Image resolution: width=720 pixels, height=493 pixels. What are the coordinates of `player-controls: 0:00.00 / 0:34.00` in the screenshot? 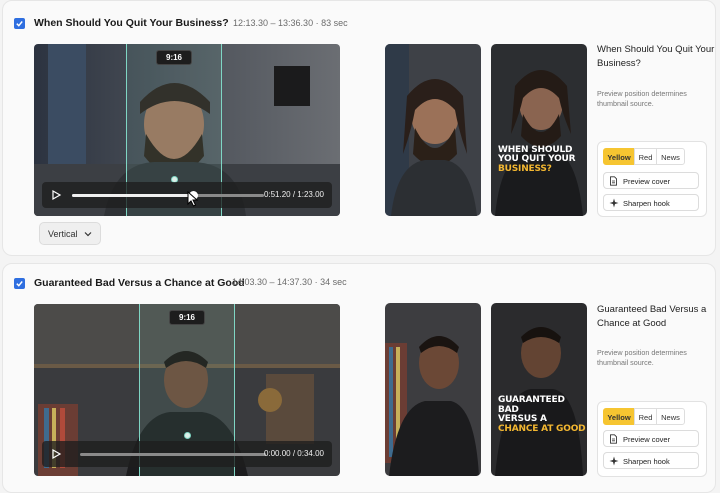 It's located at (187, 454).